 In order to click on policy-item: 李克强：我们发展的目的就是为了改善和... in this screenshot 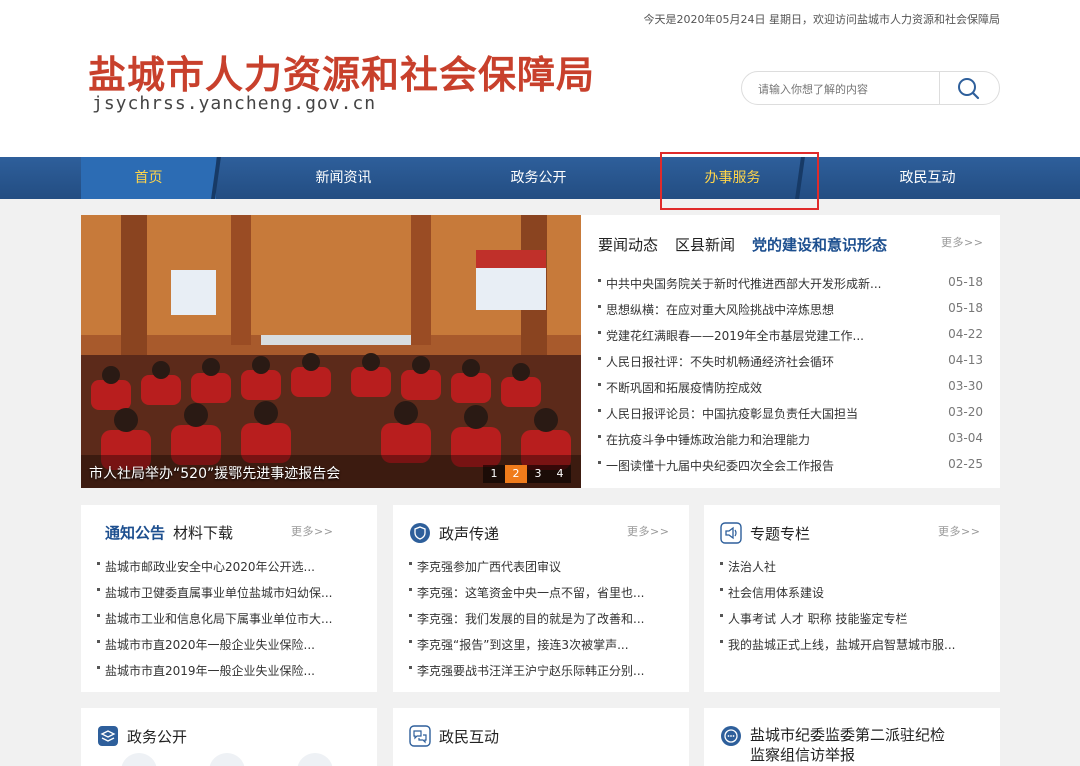, I will do `click(530, 618)`.